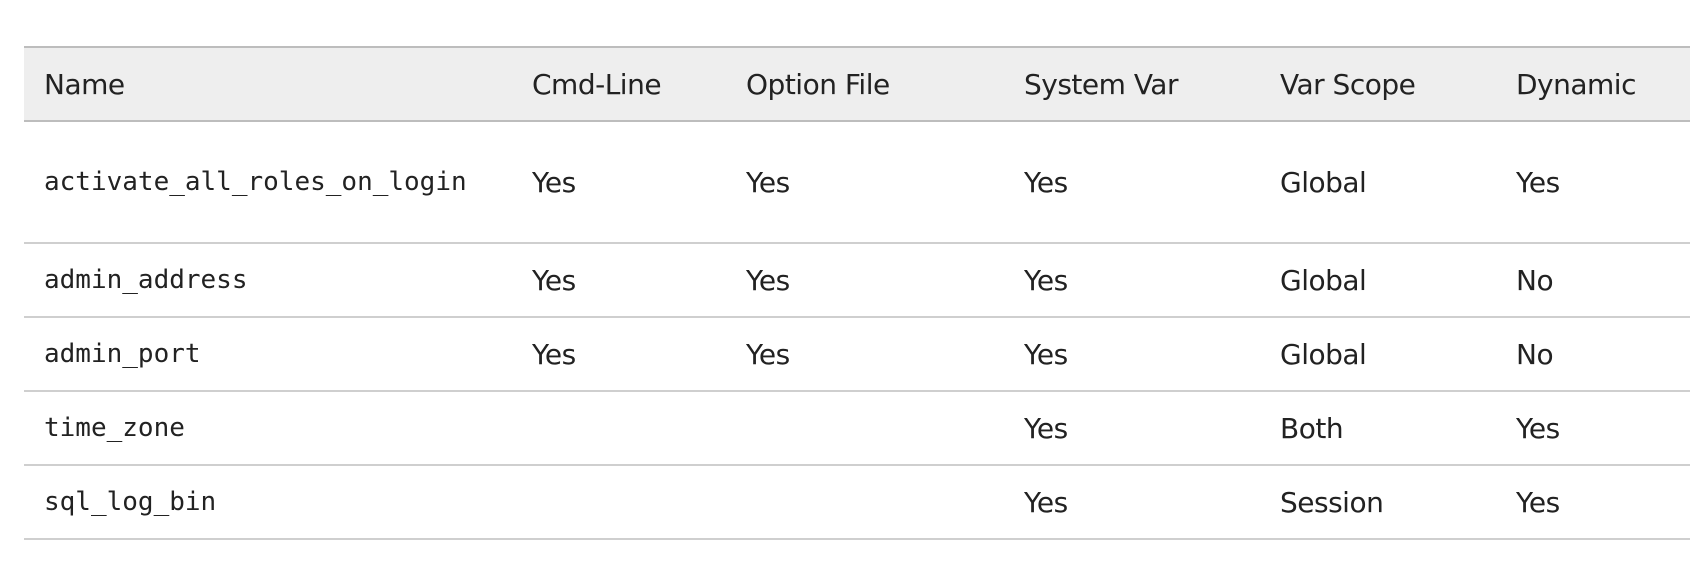 This screenshot has width=1706, height=588. What do you see at coordinates (255, 182) in the screenshot?
I see `cell-name: activate_all_roles_on_login` at bounding box center [255, 182].